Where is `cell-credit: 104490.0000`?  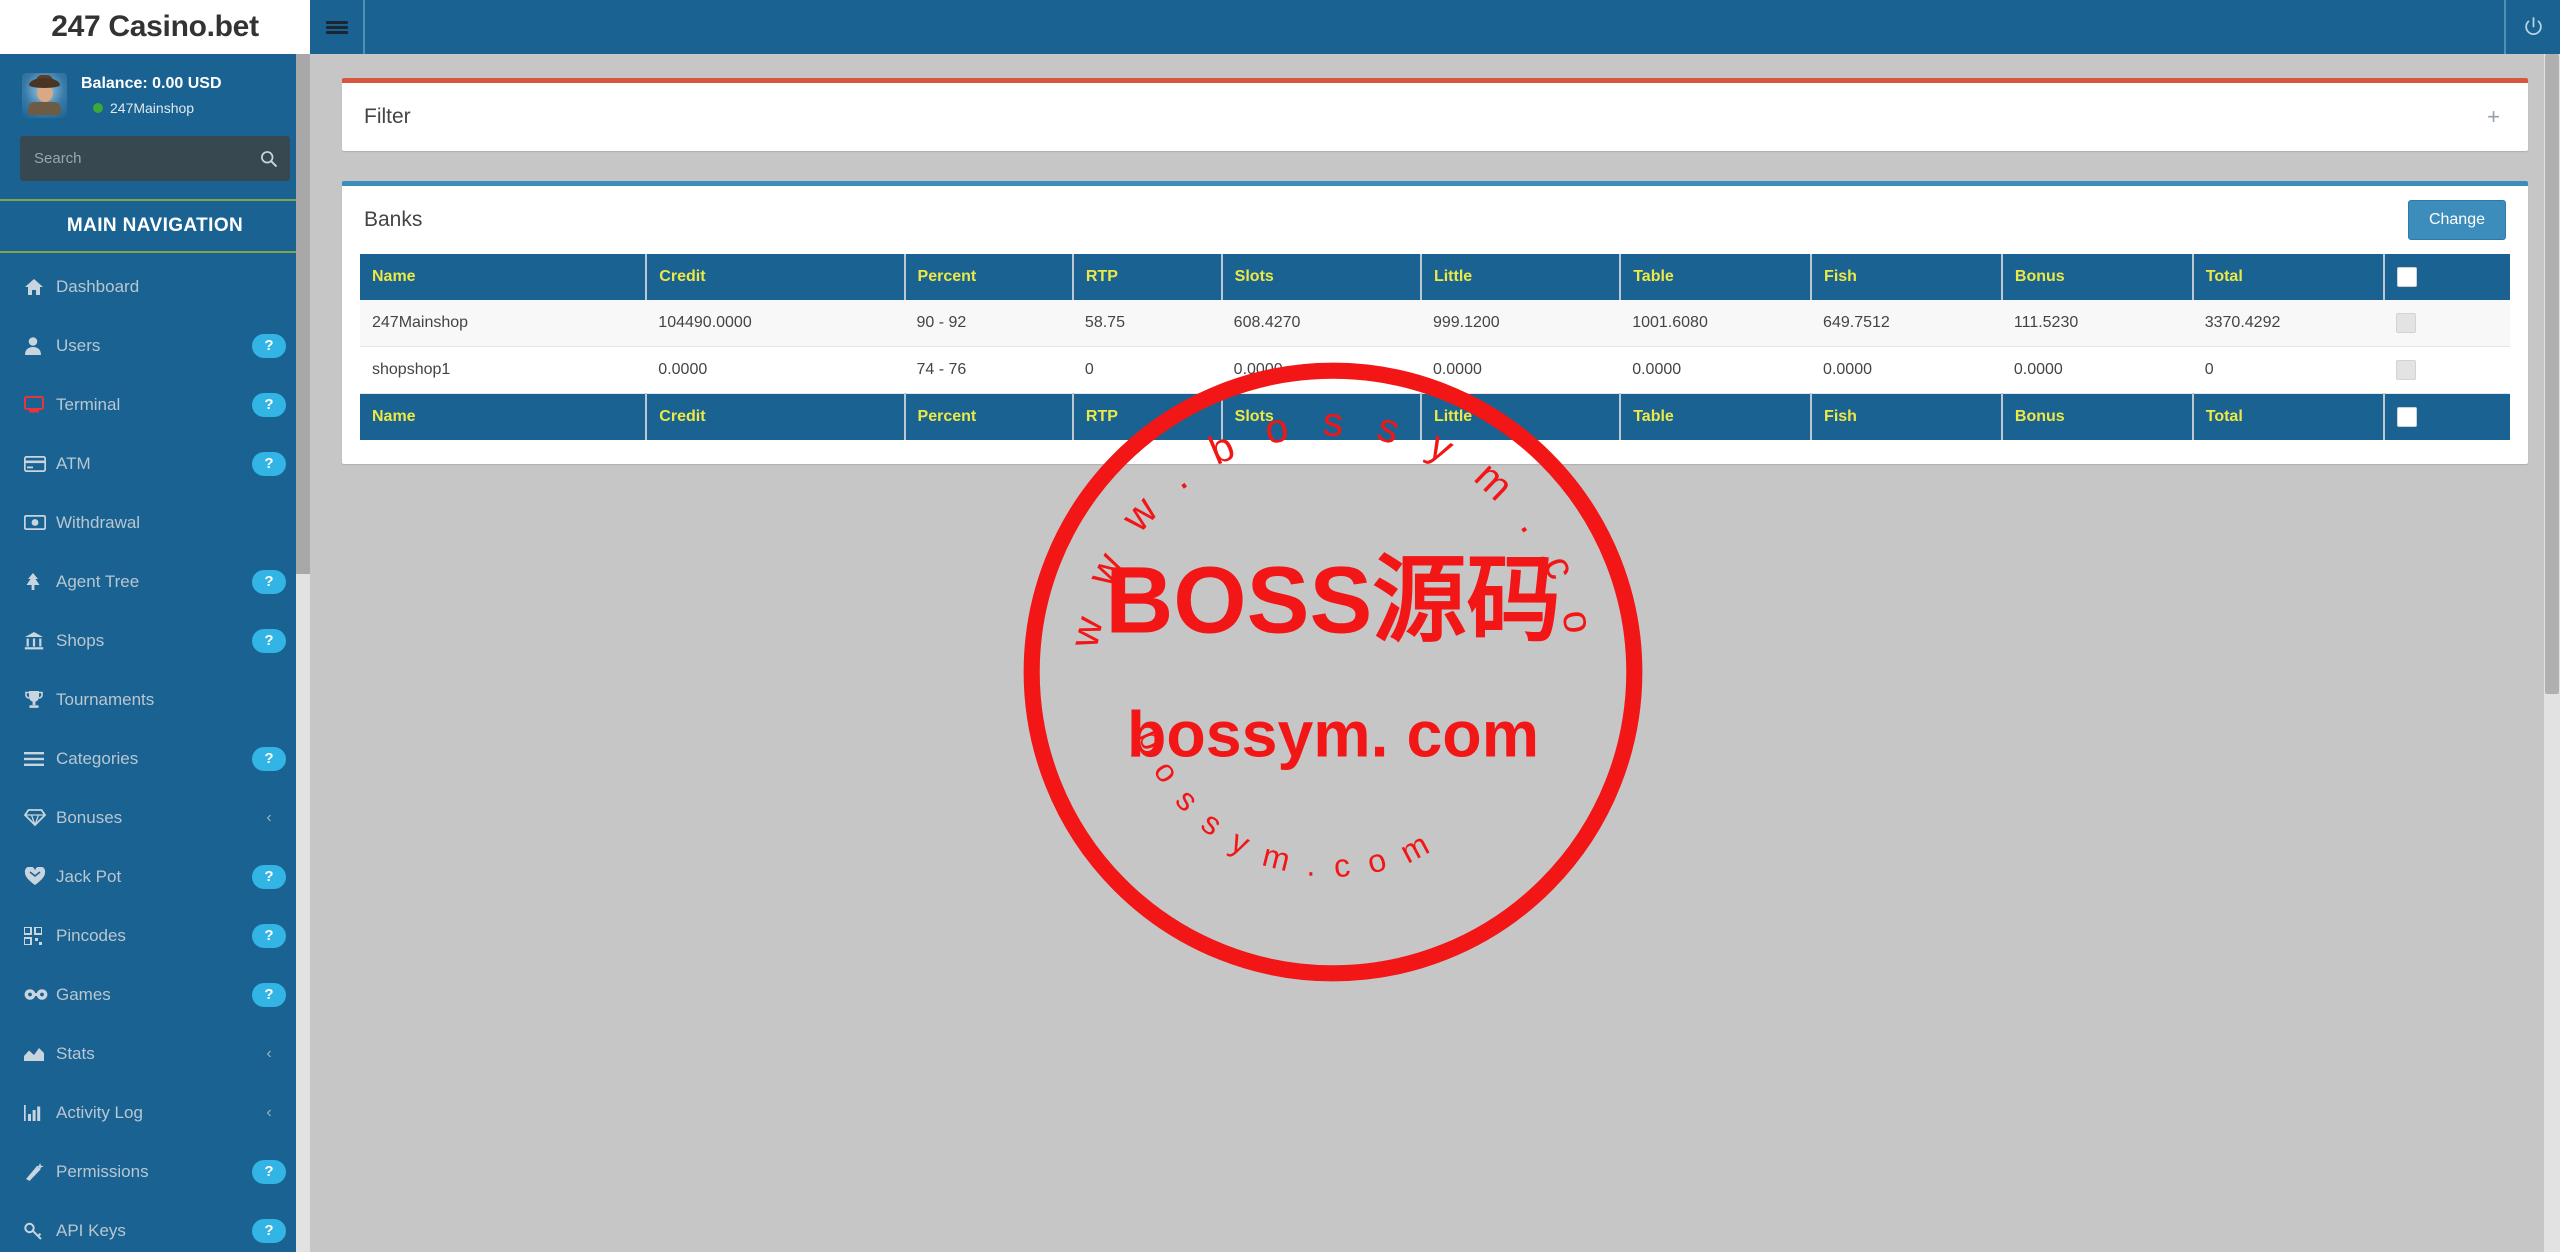
cell-credit: 104490.0000 is located at coordinates (775, 323).